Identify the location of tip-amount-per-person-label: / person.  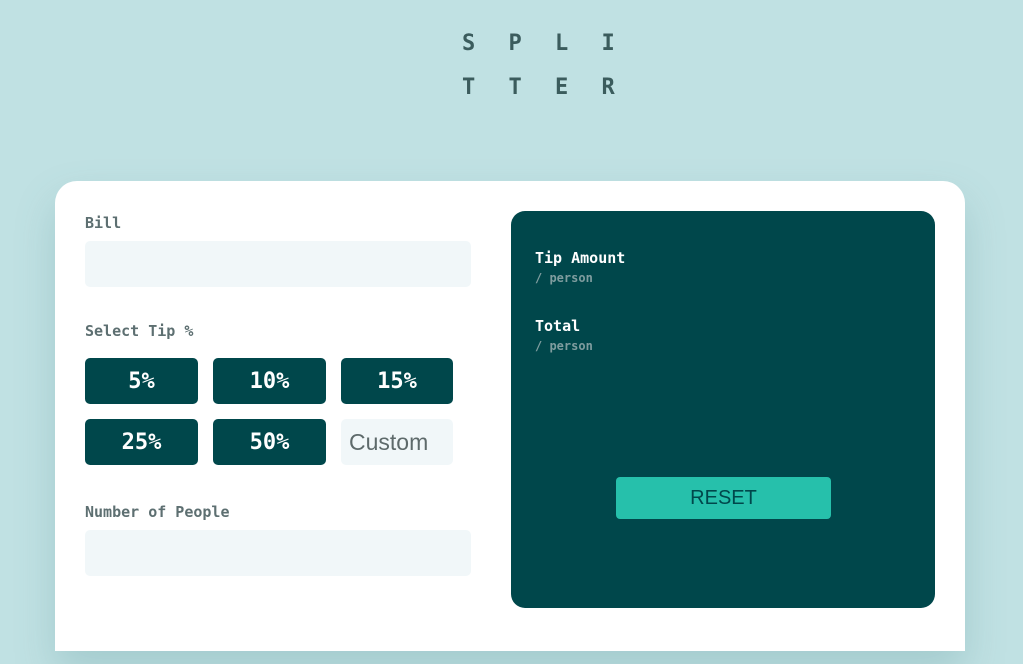
(564, 278).